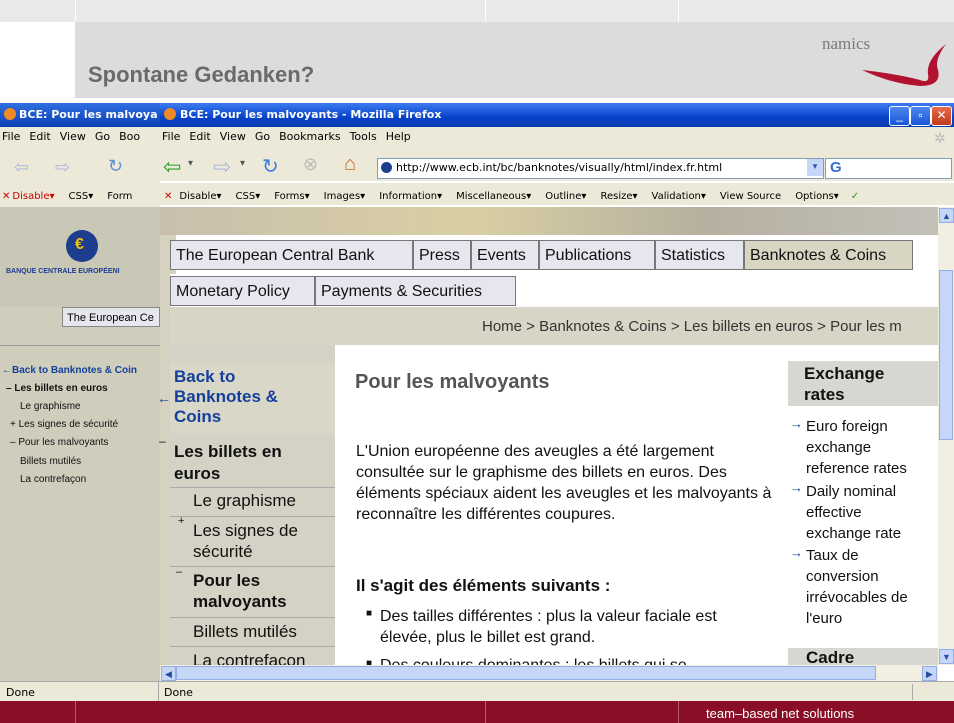 This screenshot has width=954, height=723. Describe the element at coordinates (69, 370) in the screenshot. I see `back-nav-back-link: ←Back to Banknotes & Coin` at that location.